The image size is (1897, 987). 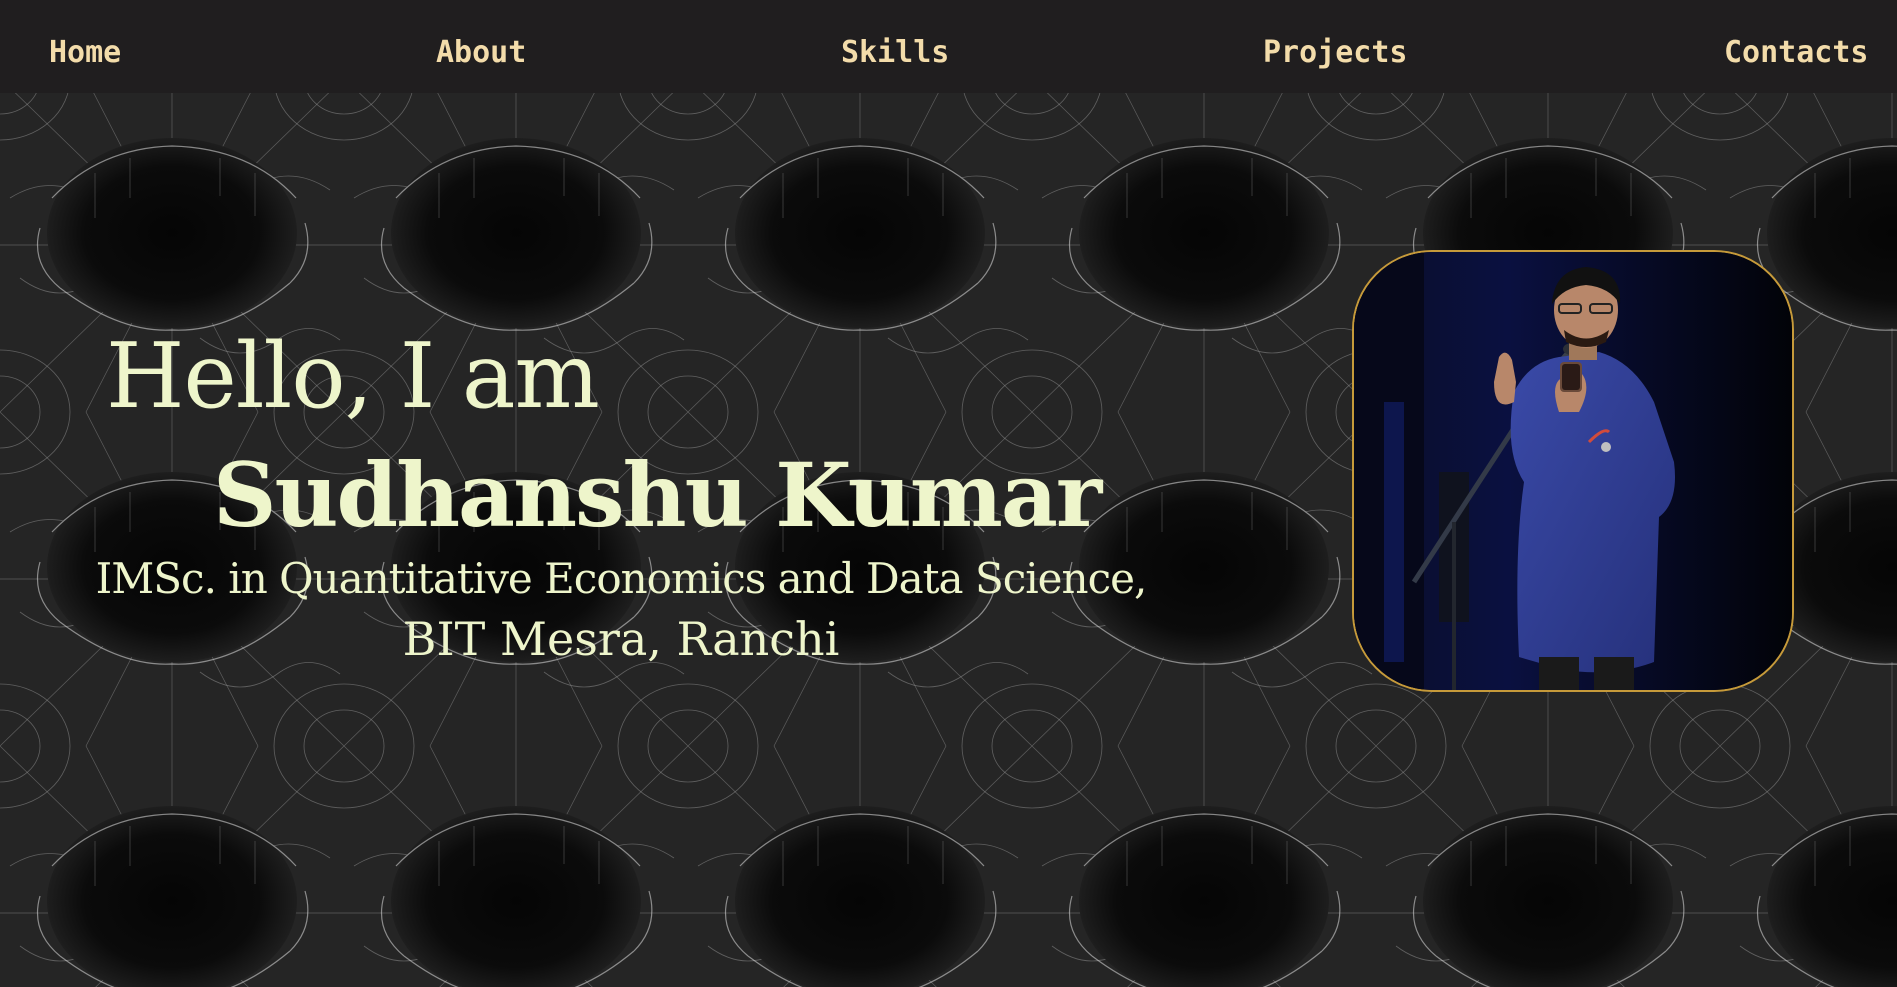 I want to click on nav-link-contacts: Contacts, so click(x=1796, y=53).